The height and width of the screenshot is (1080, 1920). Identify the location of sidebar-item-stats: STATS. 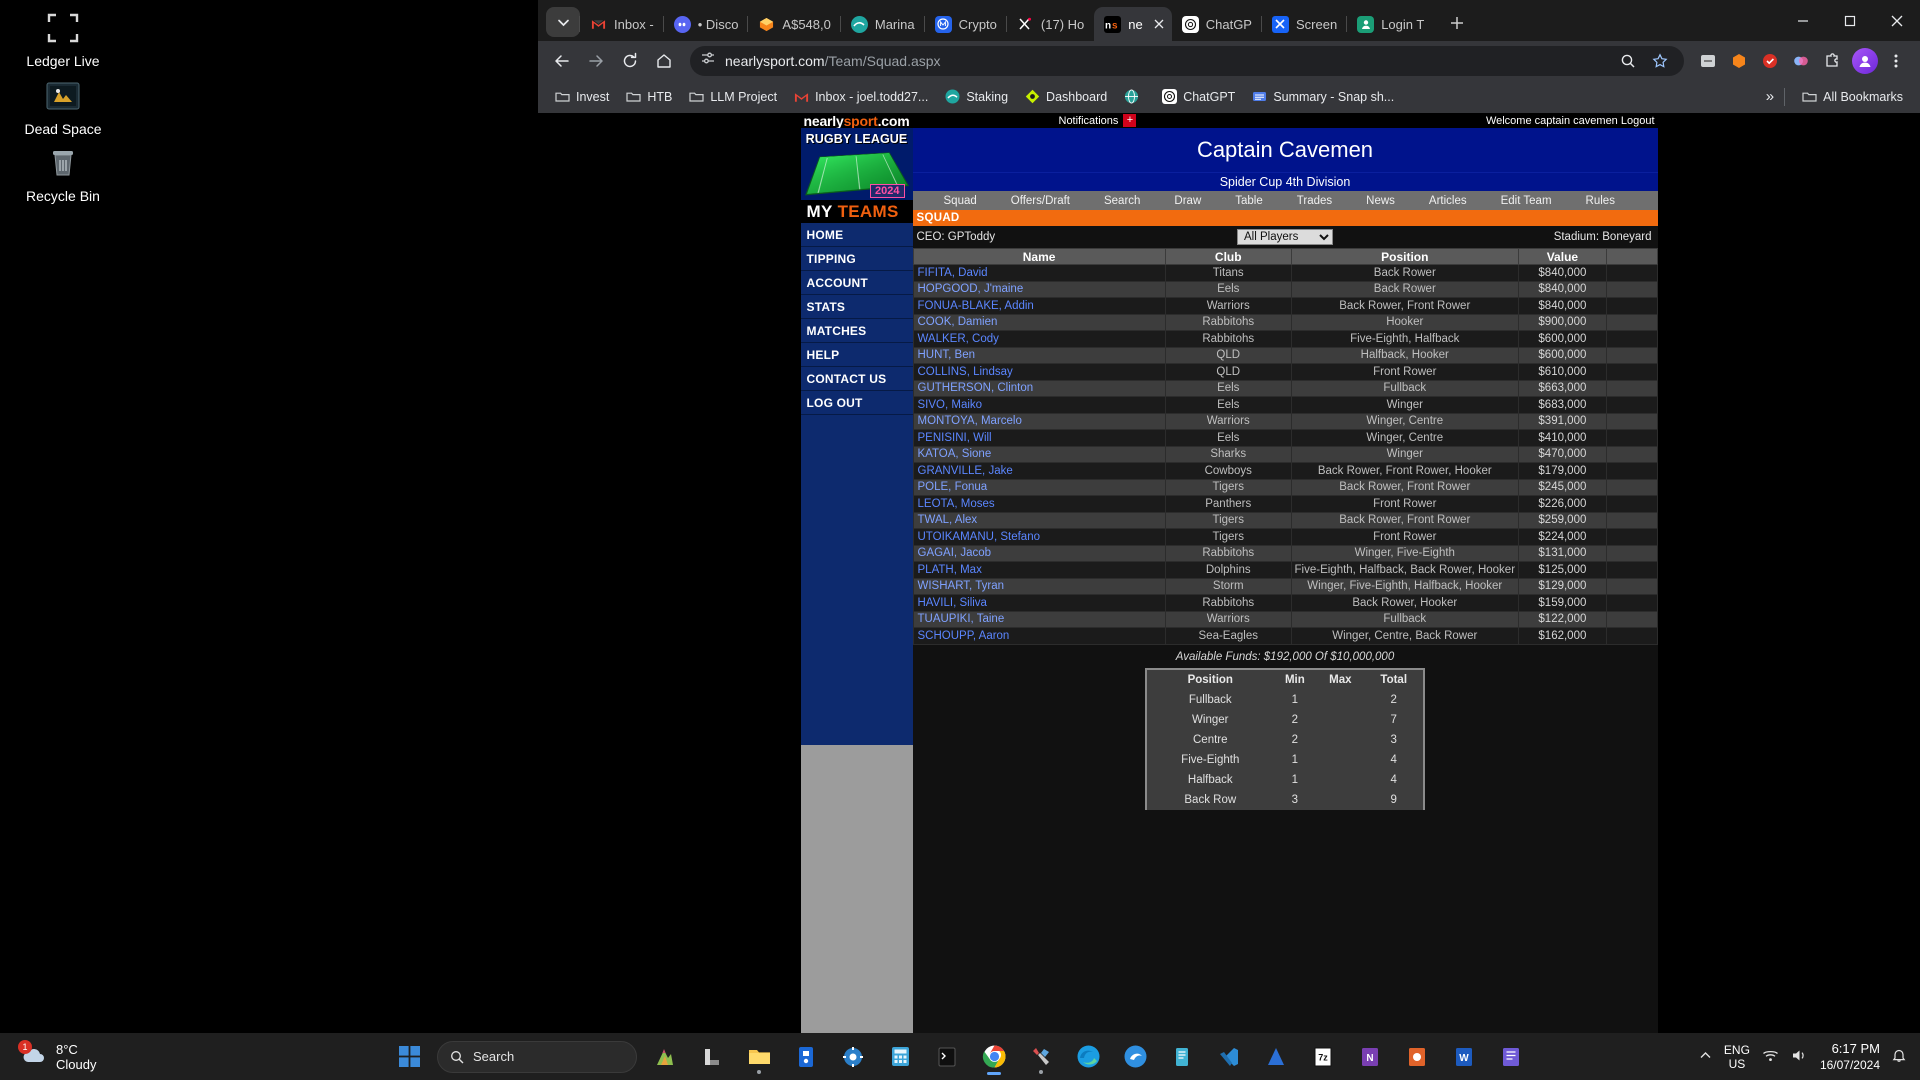
(856, 307).